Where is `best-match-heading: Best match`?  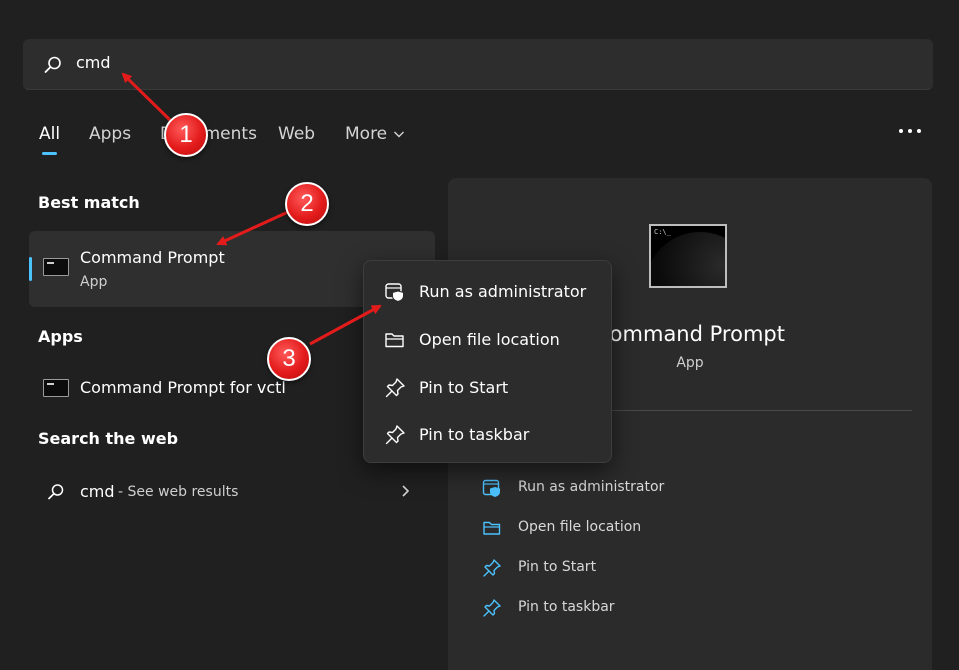
best-match-heading: Best match is located at coordinates (89, 202).